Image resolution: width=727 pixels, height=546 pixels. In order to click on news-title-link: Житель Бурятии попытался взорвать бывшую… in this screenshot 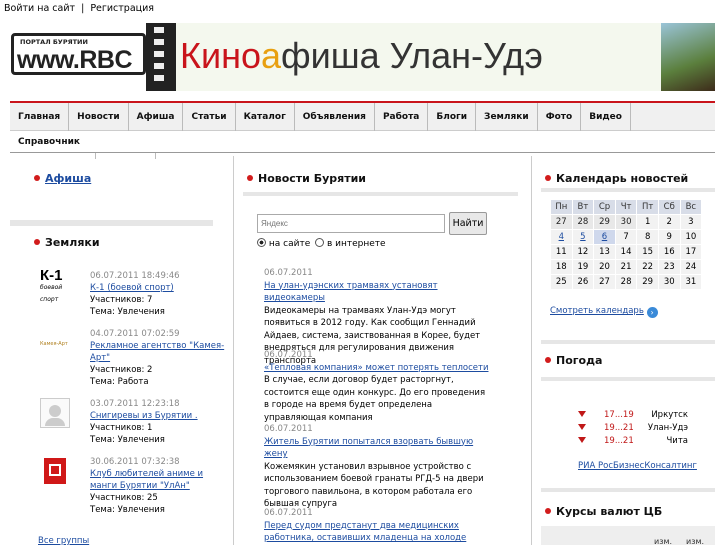, I will do `click(376, 448)`.